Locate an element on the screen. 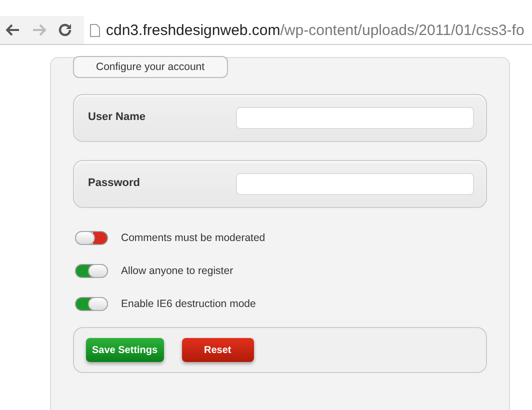 The width and height of the screenshot is (532, 410). reset-button: Reset is located at coordinates (218, 350).